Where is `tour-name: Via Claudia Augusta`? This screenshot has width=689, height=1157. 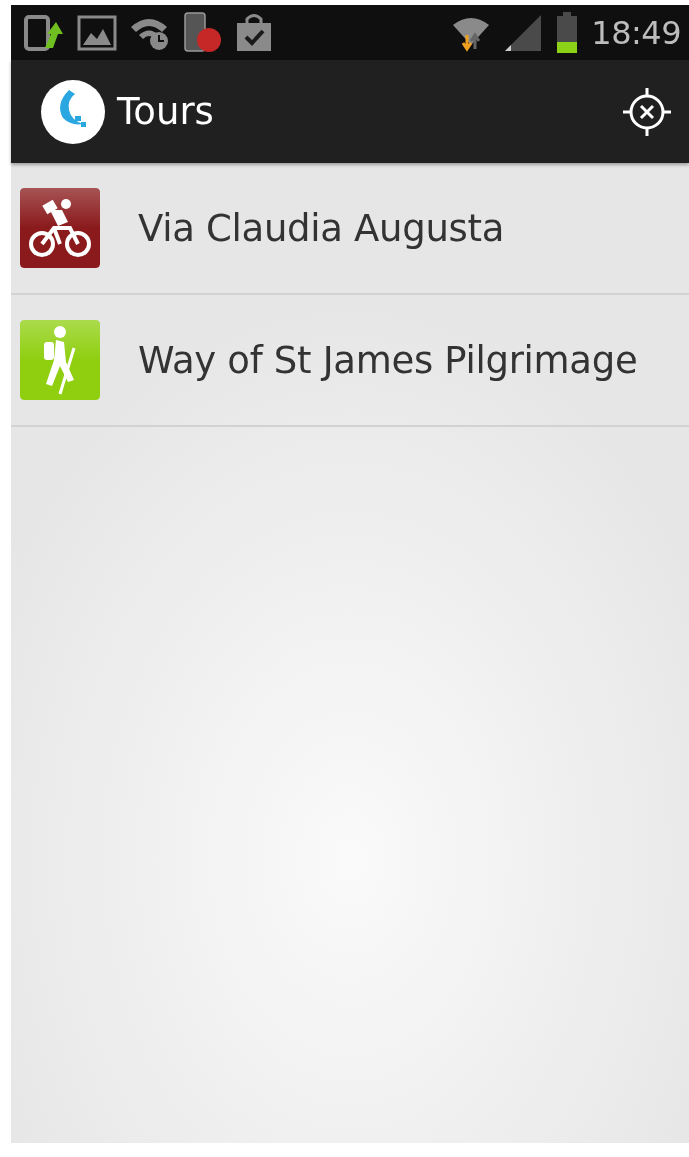
tour-name: Via Claudia Augusta is located at coordinates (321, 228).